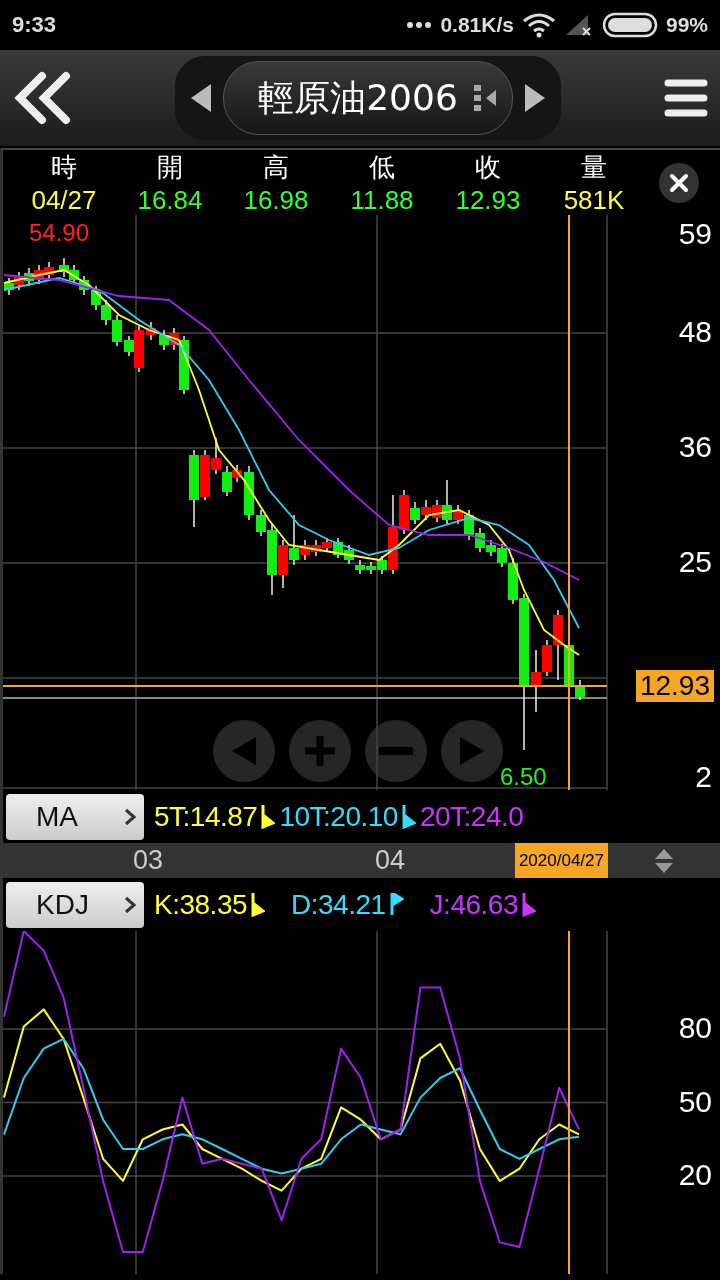  Describe the element at coordinates (473, 904) in the screenshot. I see `kdj-value: J:46.63` at that location.